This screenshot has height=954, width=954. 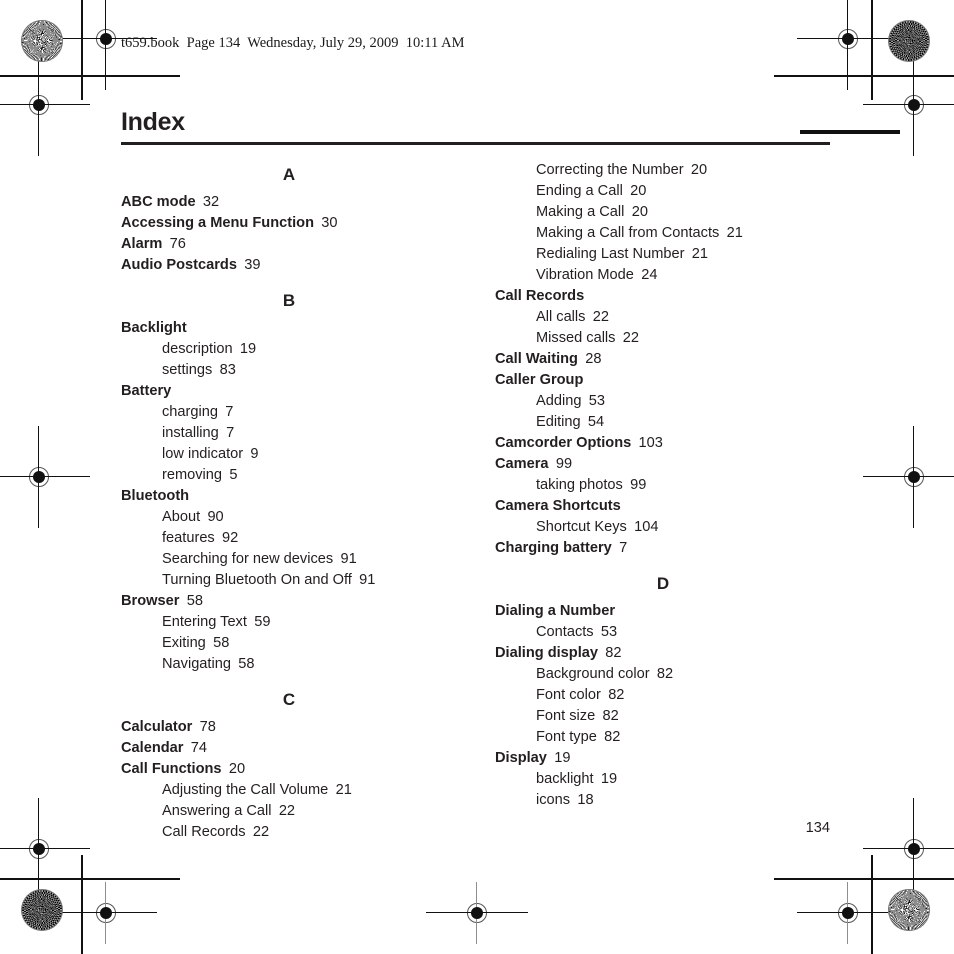 I want to click on index-subentry: Answering a Call 22, so click(x=289, y=811).